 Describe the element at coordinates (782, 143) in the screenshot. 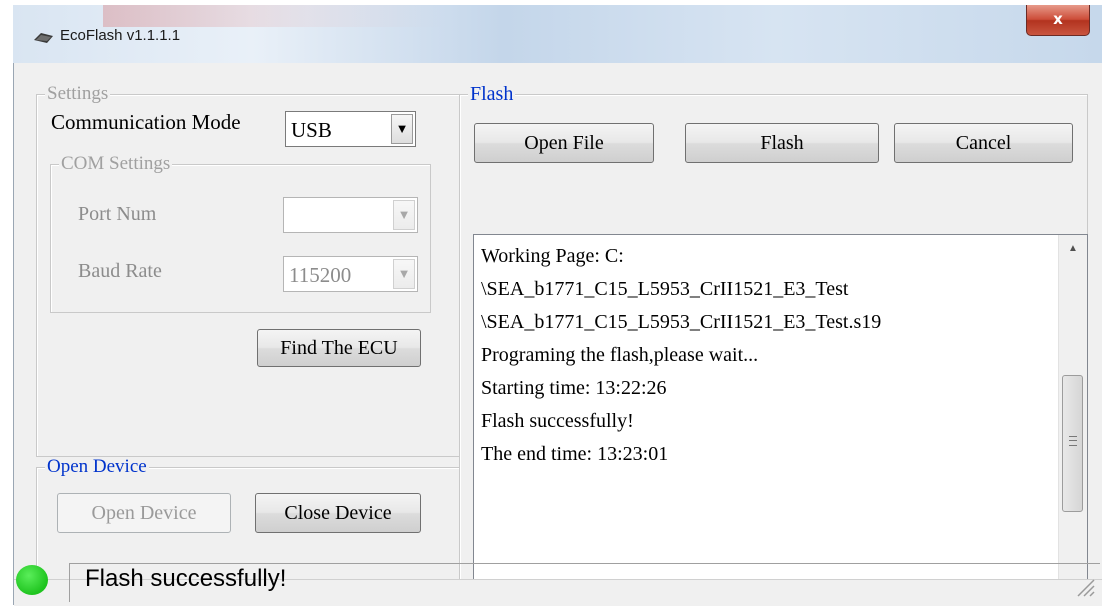

I see `flash-button: Flash` at that location.